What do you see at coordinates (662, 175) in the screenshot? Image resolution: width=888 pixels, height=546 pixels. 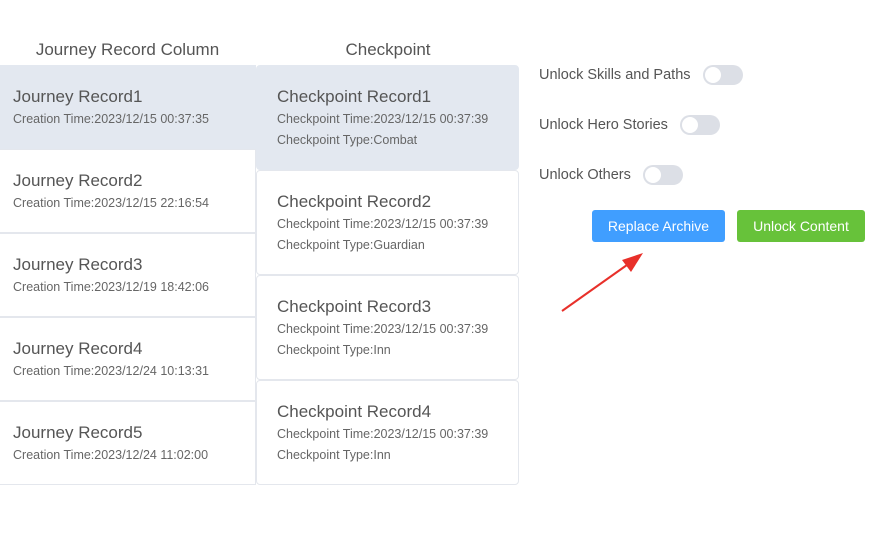 I see `unlock-others-toggle` at bounding box center [662, 175].